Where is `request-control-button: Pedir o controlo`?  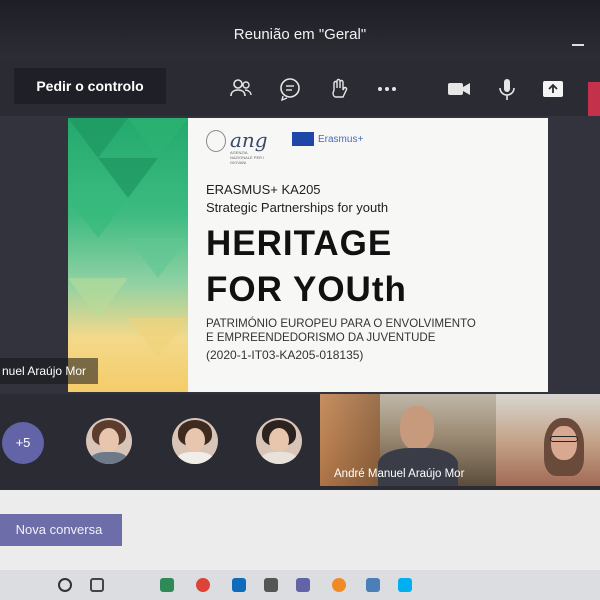 request-control-button: Pedir o controlo is located at coordinates (90, 86).